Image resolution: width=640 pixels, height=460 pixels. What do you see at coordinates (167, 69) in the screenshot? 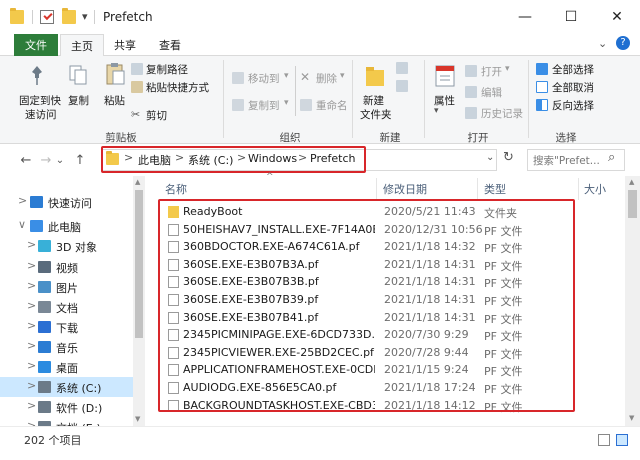
I see `copy-path-button: 复制路径` at bounding box center [167, 69].